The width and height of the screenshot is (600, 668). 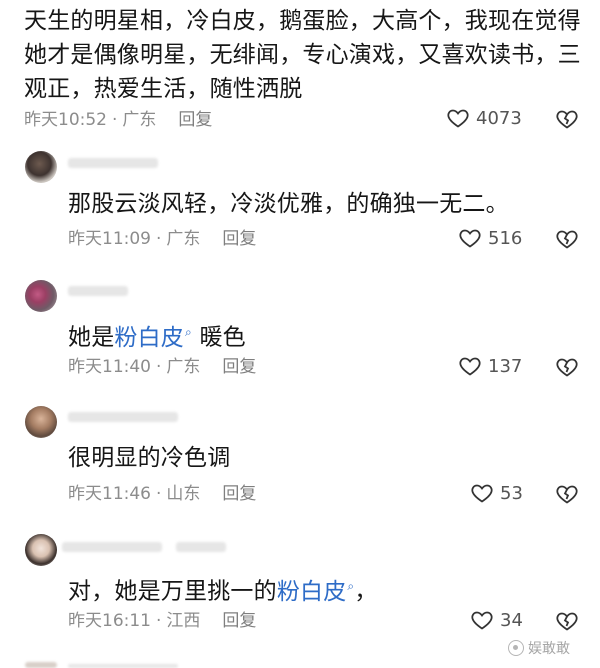 I want to click on comment-3-avatar, so click(x=41, y=296).